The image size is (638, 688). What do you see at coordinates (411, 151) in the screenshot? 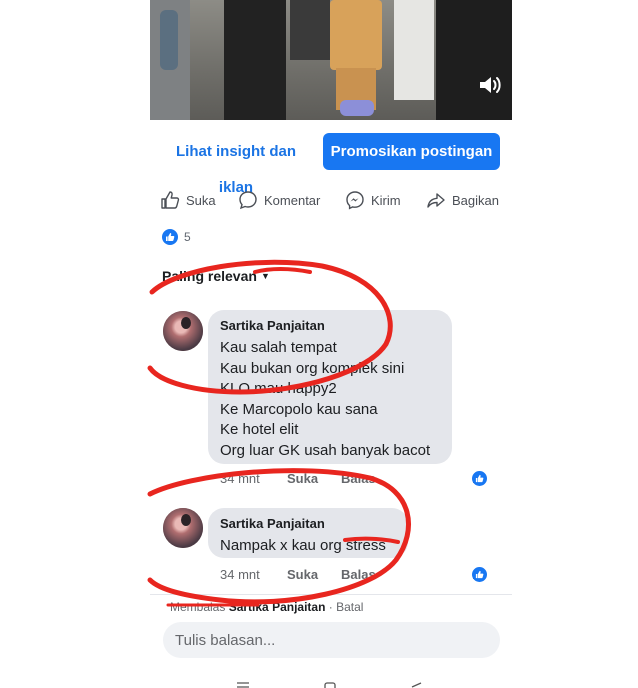
I see `promote-post-button: Promosikan postingan` at bounding box center [411, 151].